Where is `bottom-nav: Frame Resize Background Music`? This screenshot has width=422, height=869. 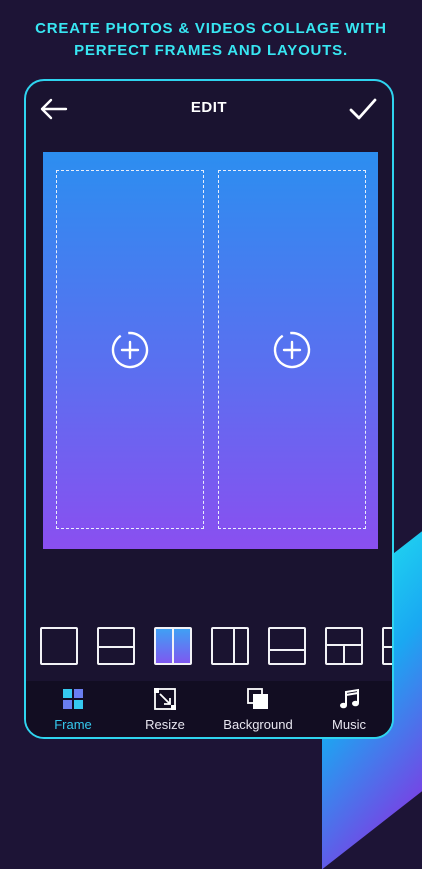 bottom-nav: Frame Resize Background Music is located at coordinates (209, 709).